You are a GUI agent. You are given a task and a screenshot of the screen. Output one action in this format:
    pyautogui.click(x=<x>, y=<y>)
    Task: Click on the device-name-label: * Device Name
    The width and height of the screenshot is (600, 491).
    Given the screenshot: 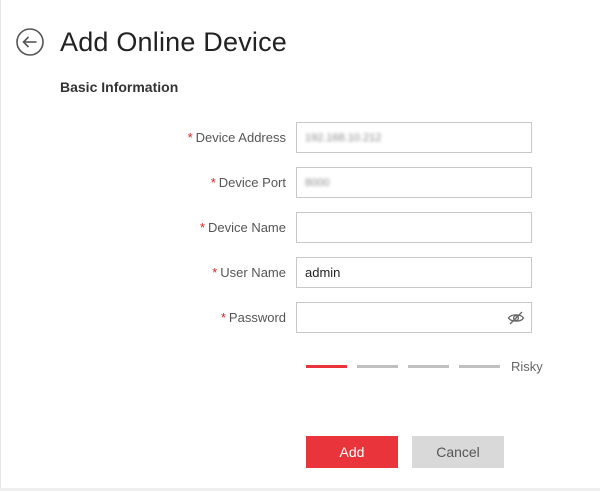 What is the action you would take?
    pyautogui.click(x=242, y=227)
    